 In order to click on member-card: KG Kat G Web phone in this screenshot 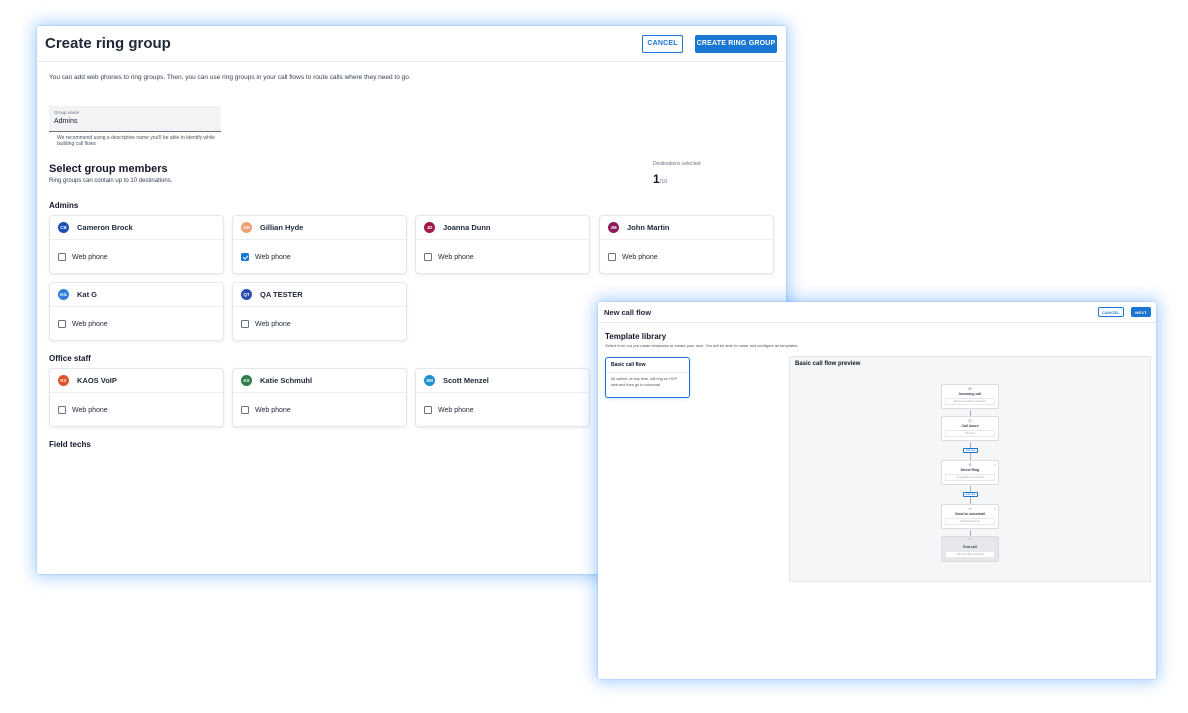, I will do `click(136, 311)`.